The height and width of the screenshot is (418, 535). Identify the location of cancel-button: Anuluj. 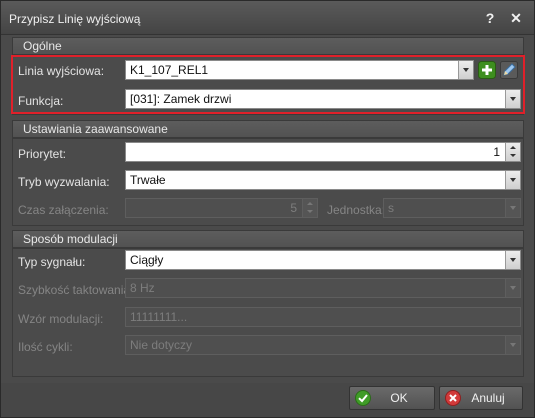
(481, 398).